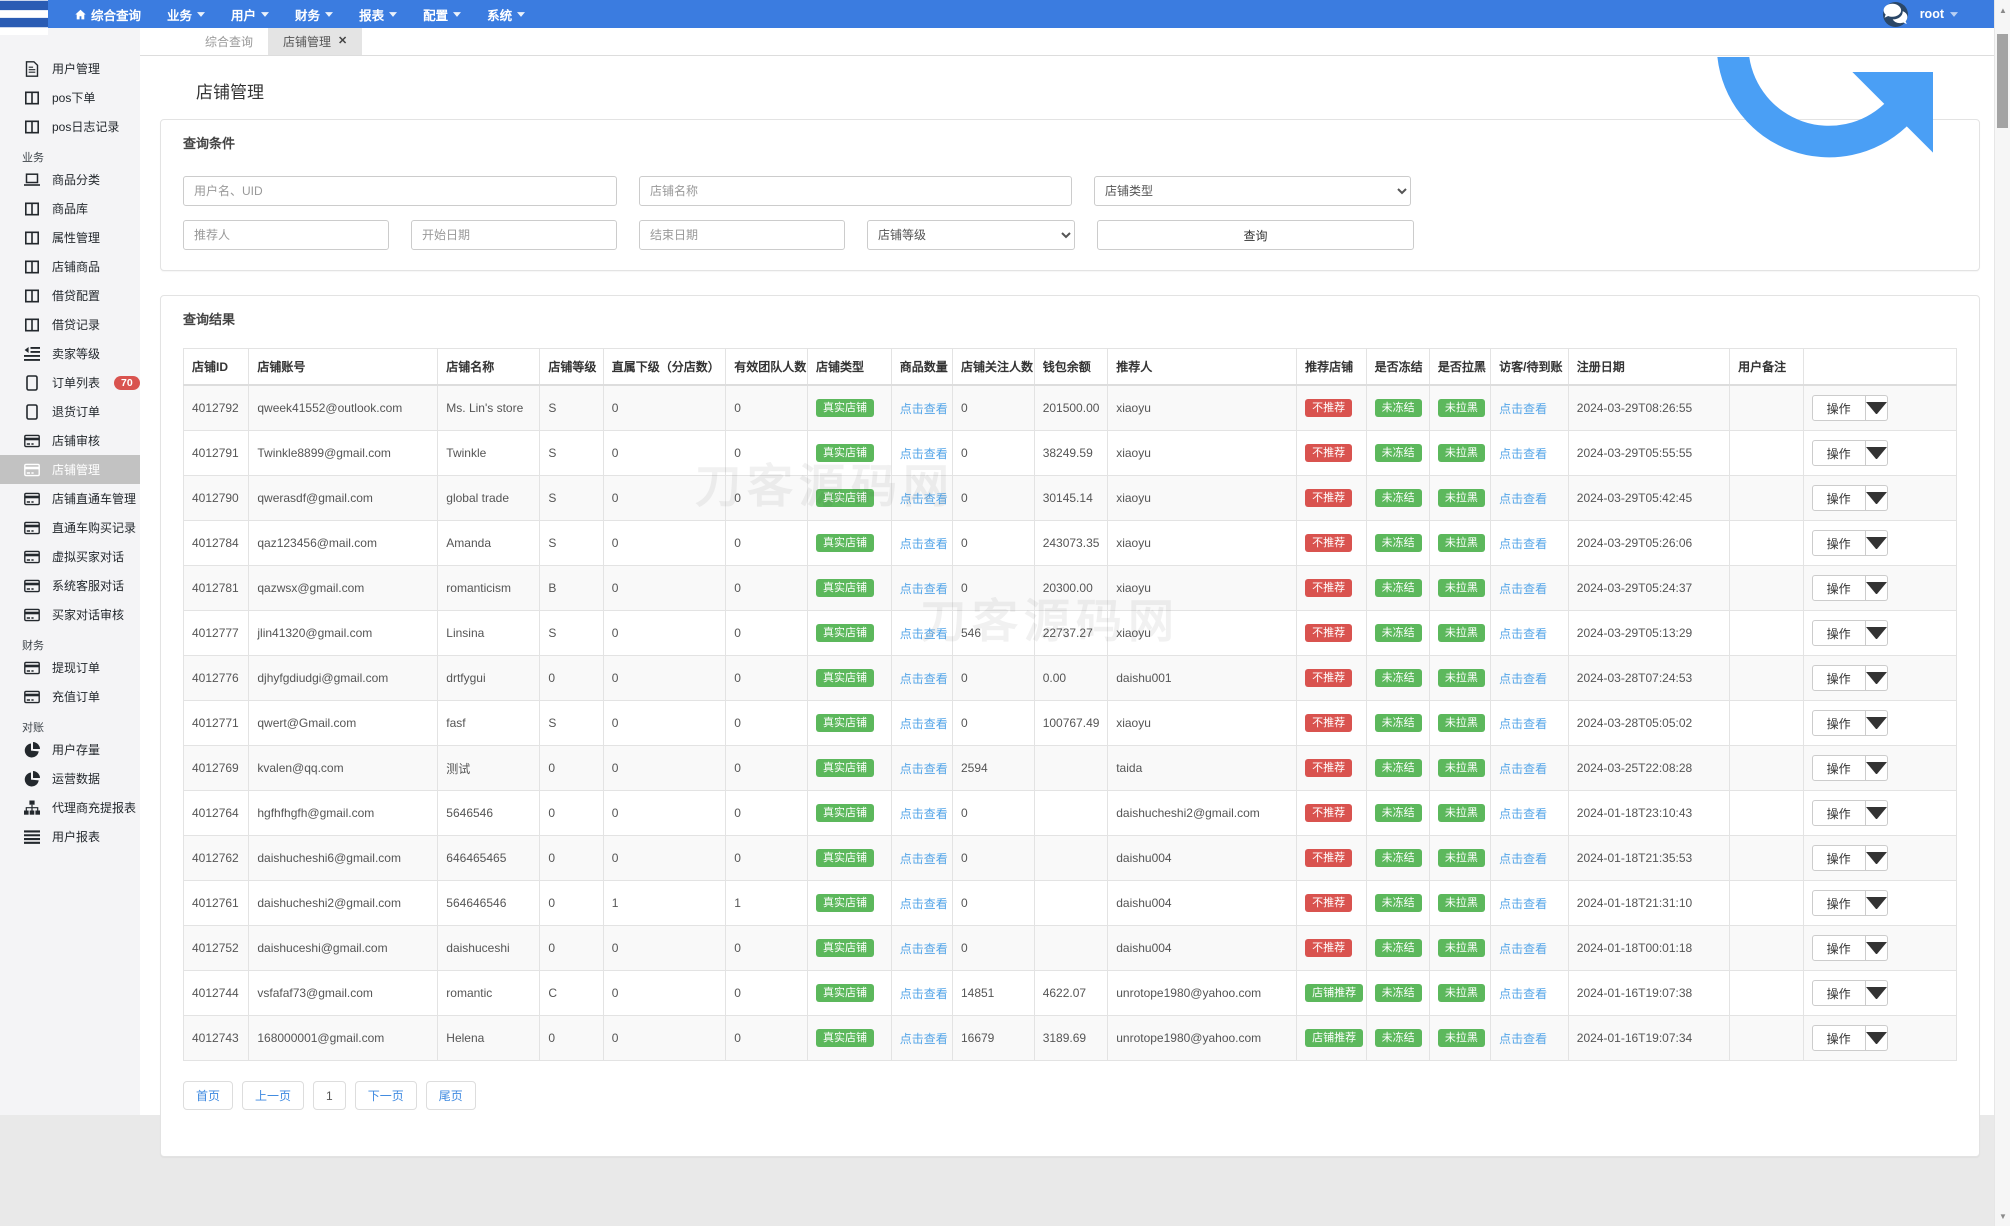 This screenshot has width=2010, height=1226. Describe the element at coordinates (971, 235) in the screenshot. I see `shop-level-select: 店铺等级` at that location.